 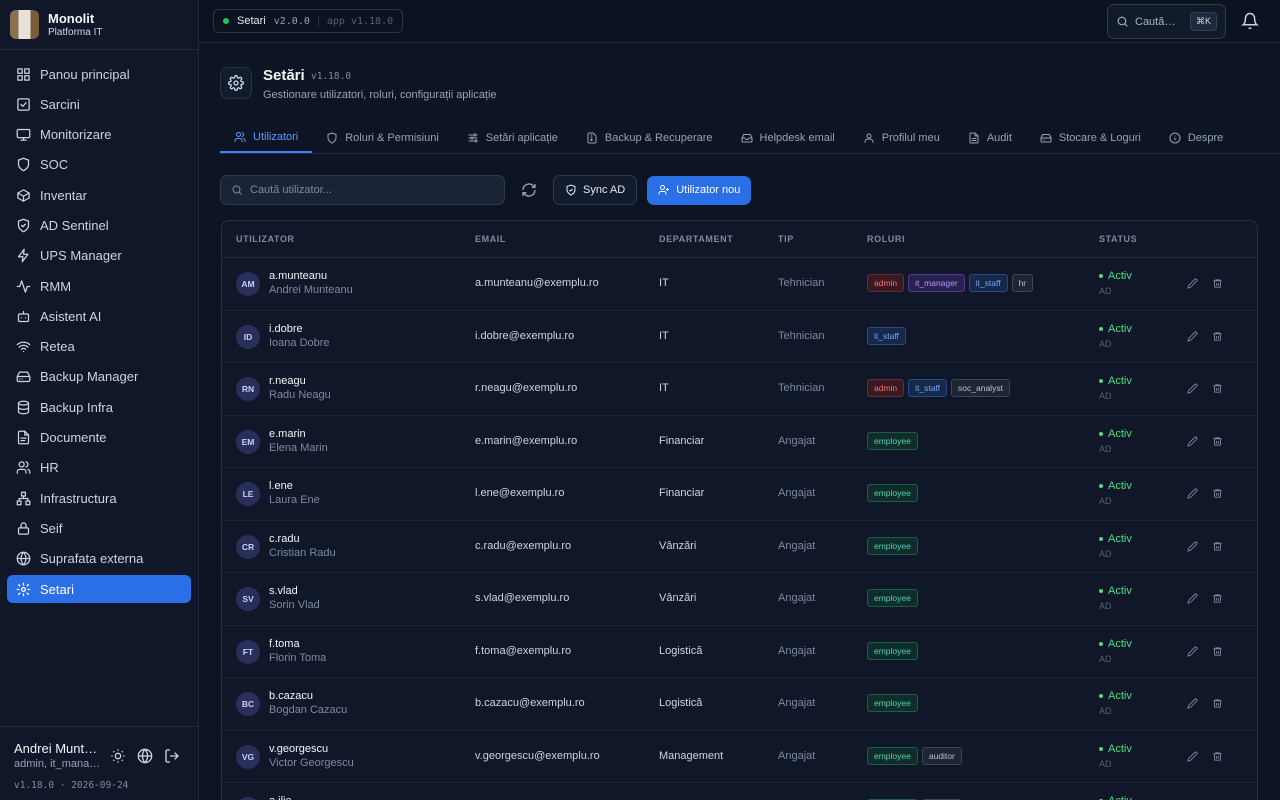 I want to click on hard-drive-icon, so click(x=23, y=377).